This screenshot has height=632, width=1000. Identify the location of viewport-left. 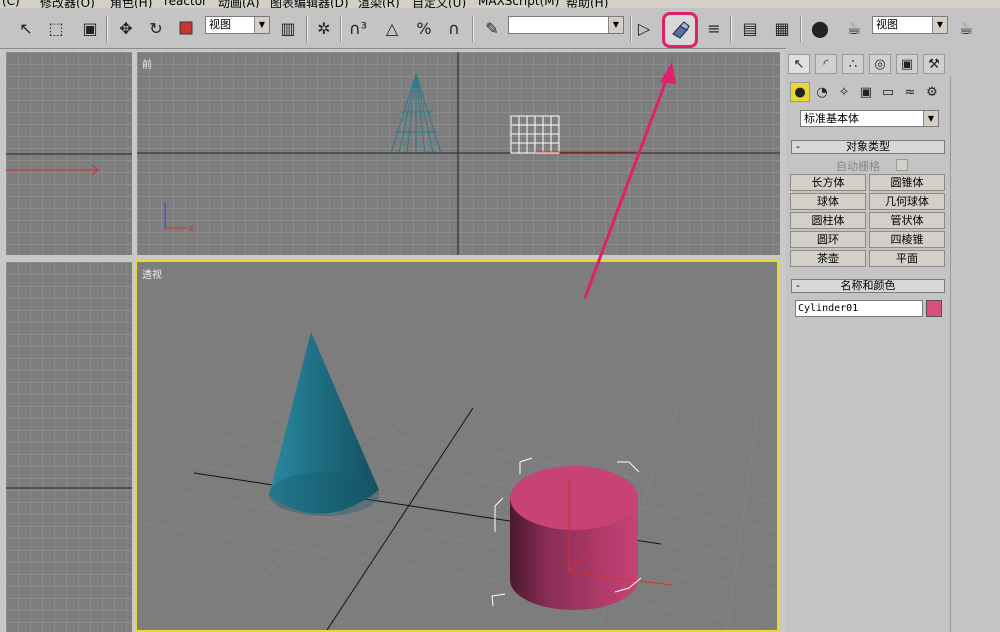
(69, 447).